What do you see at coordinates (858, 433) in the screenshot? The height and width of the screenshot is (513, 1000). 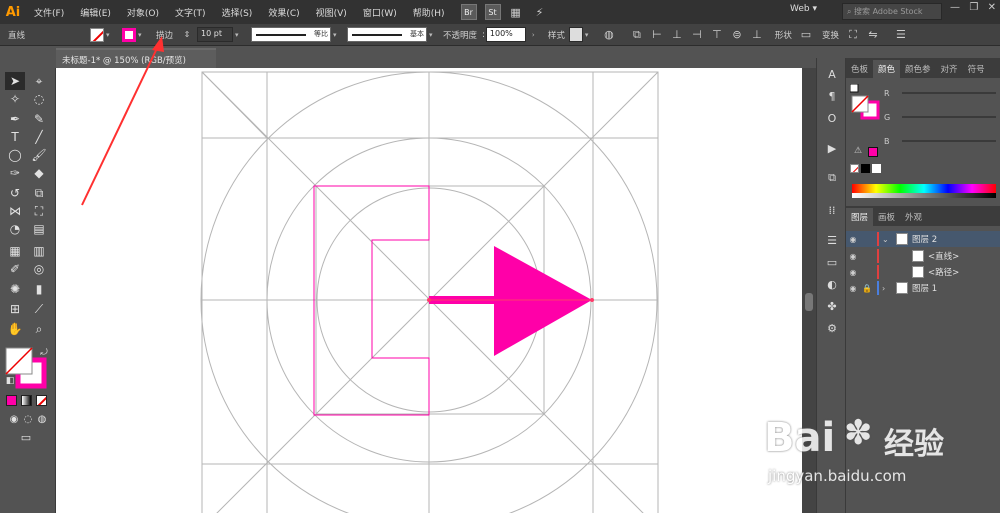 I see `paw-icon: ✽` at bounding box center [858, 433].